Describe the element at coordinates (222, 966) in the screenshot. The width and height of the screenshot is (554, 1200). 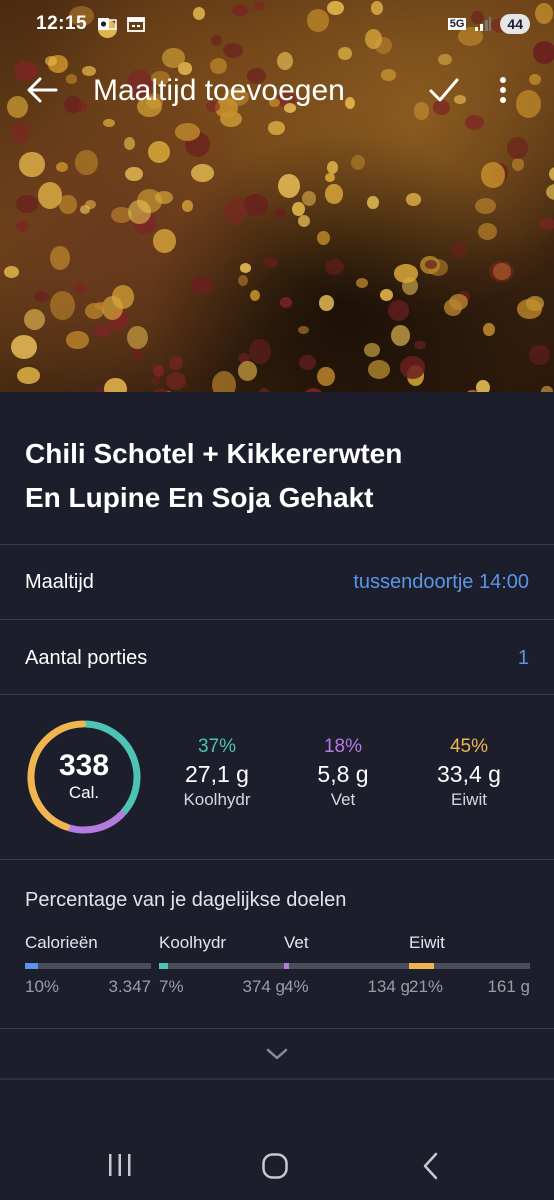
I see `goal-bar` at that location.